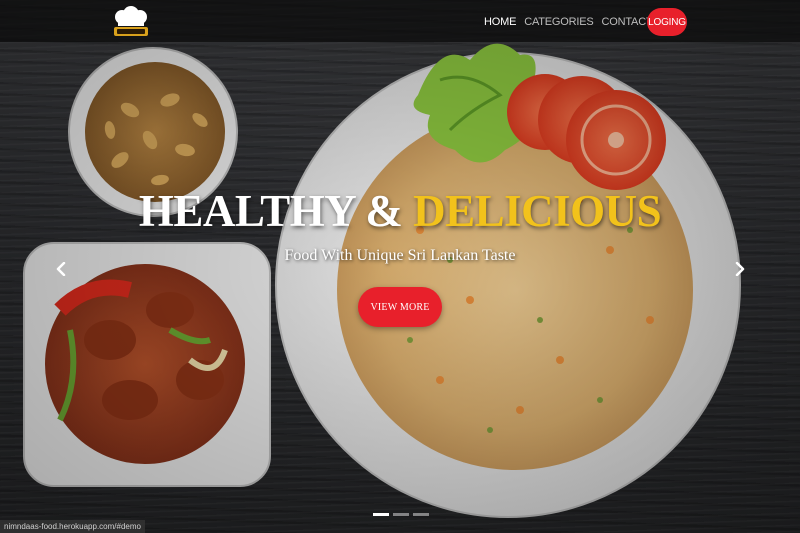  Describe the element at coordinates (131, 22) in the screenshot. I see `chef-hat-logo-icon` at that location.